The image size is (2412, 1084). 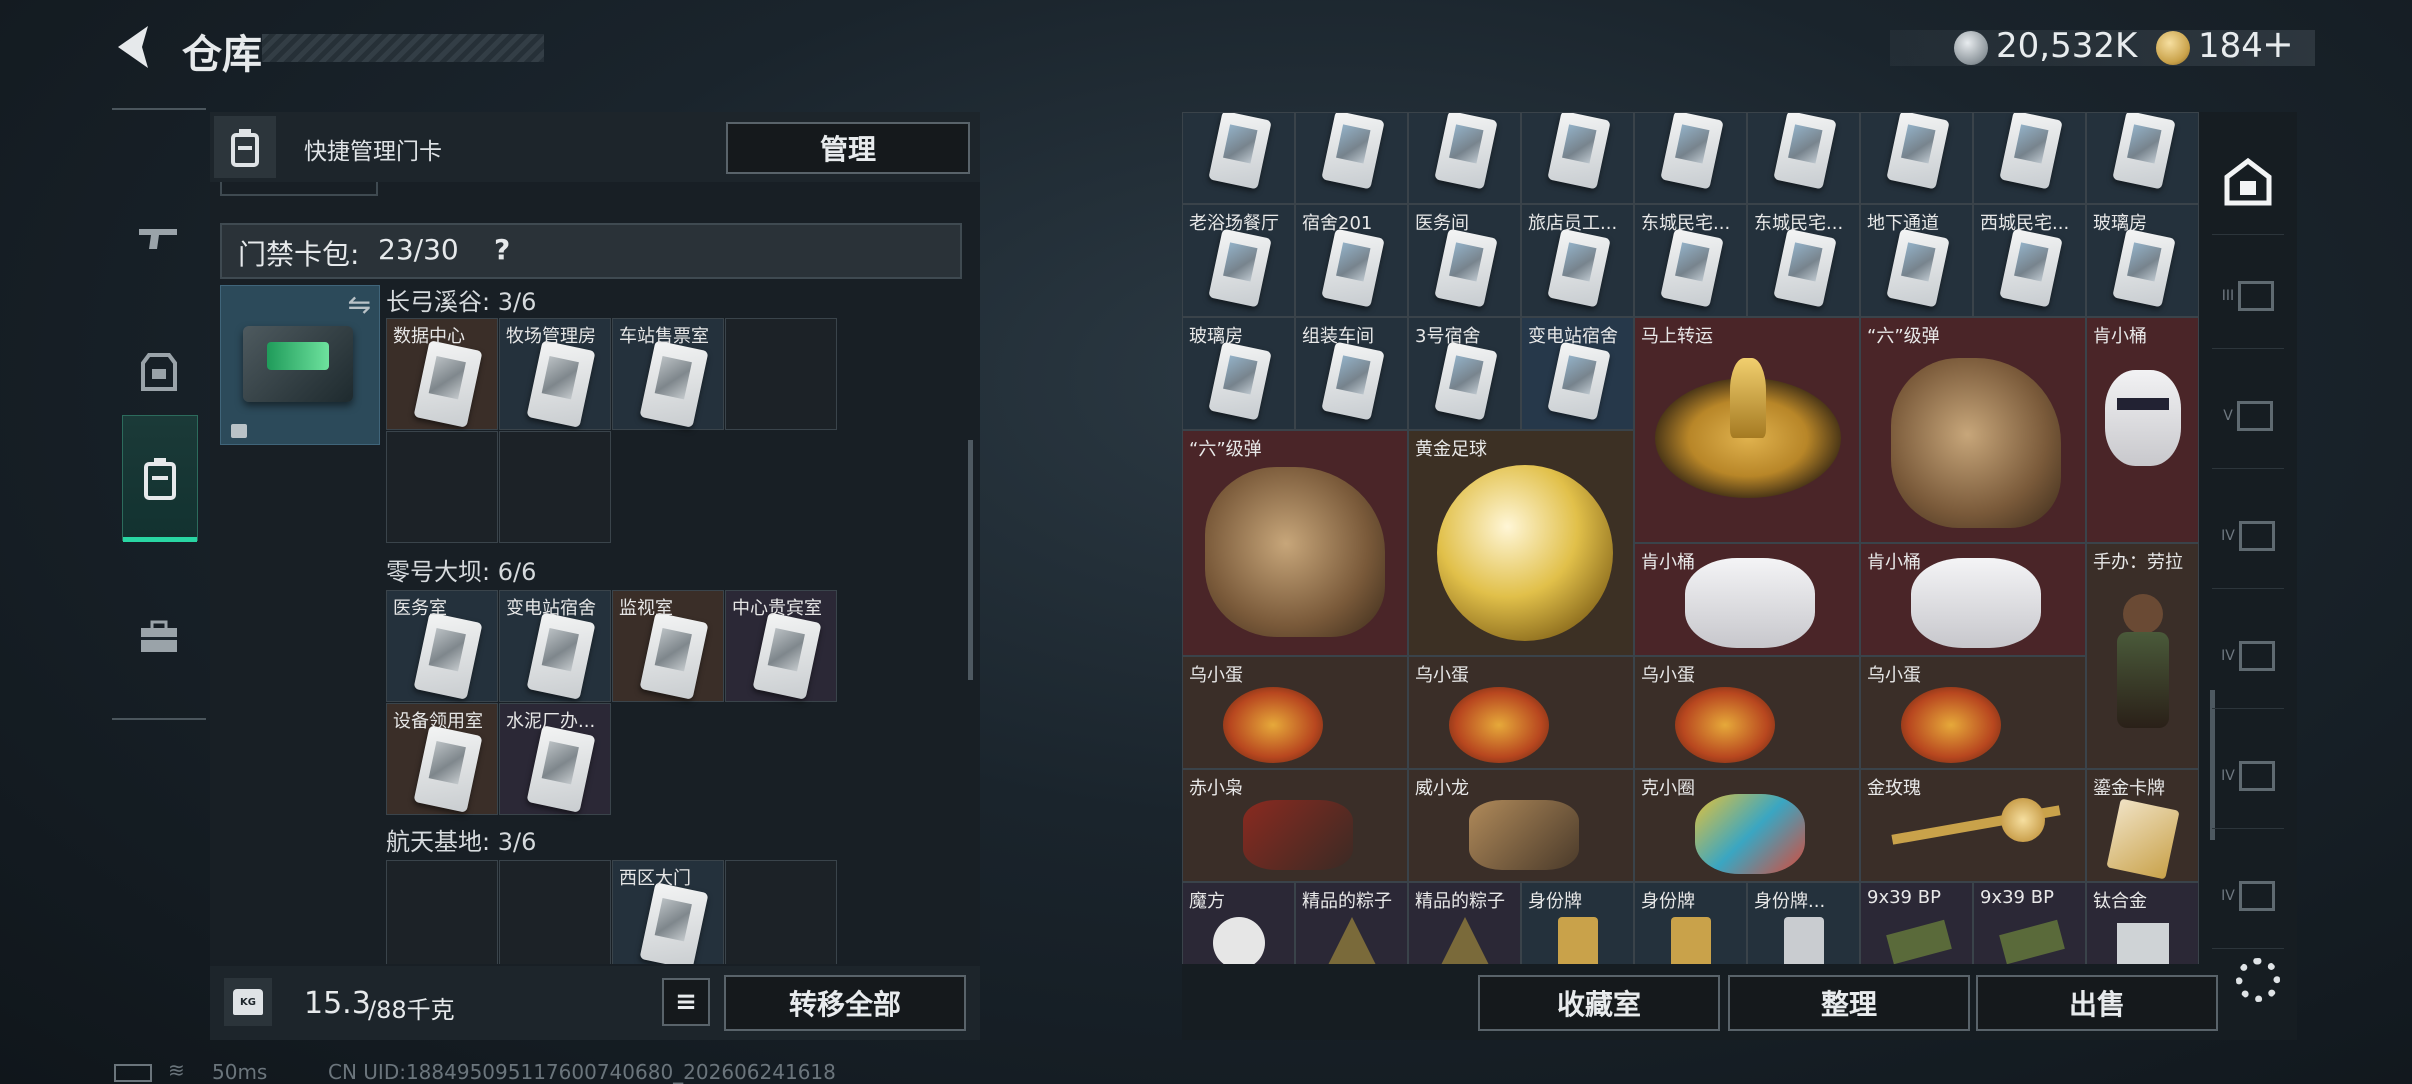 I want to click on keycard-slot: 监视室, so click(x=668, y=646).